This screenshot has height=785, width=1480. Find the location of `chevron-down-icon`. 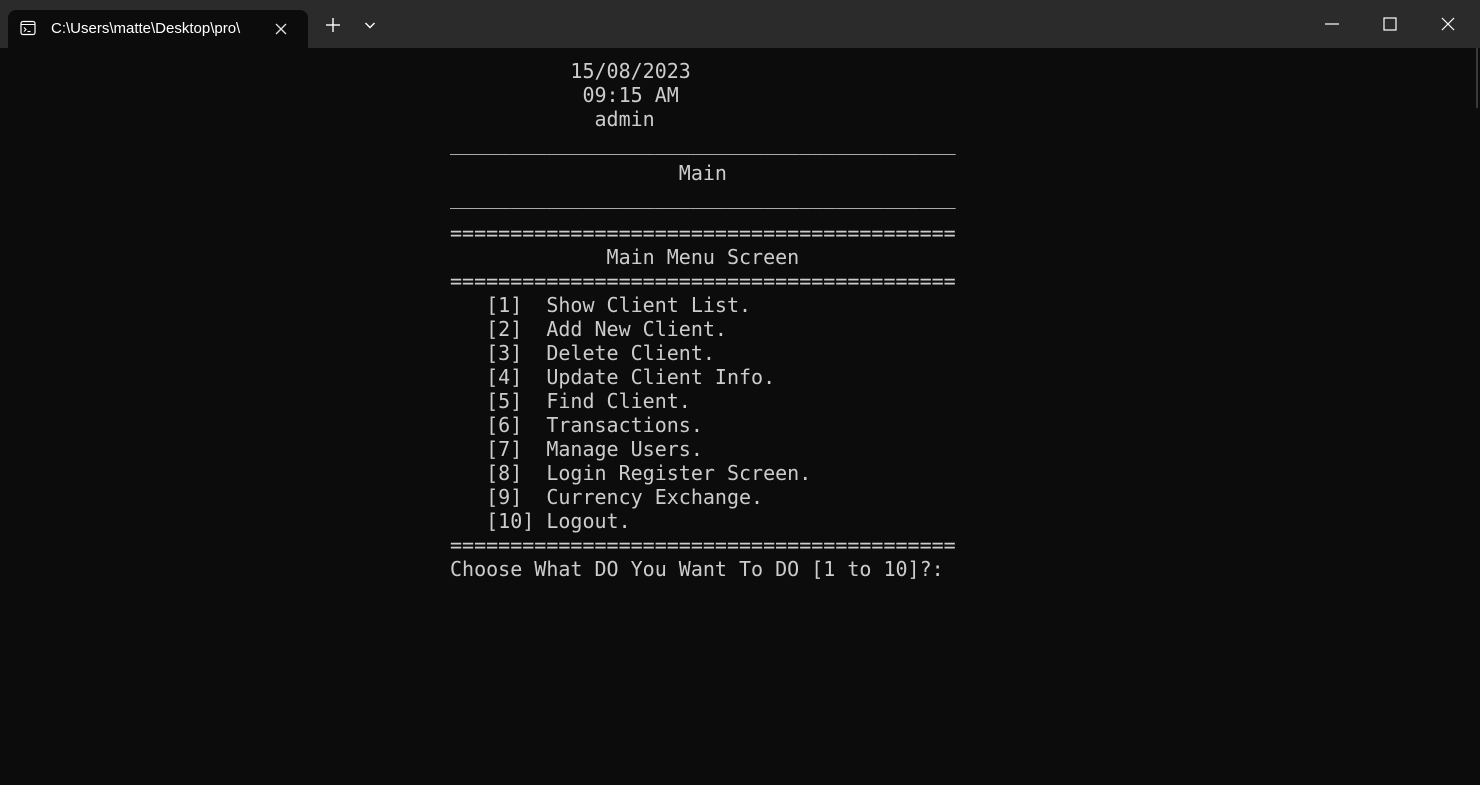

chevron-down-icon is located at coordinates (370, 25).